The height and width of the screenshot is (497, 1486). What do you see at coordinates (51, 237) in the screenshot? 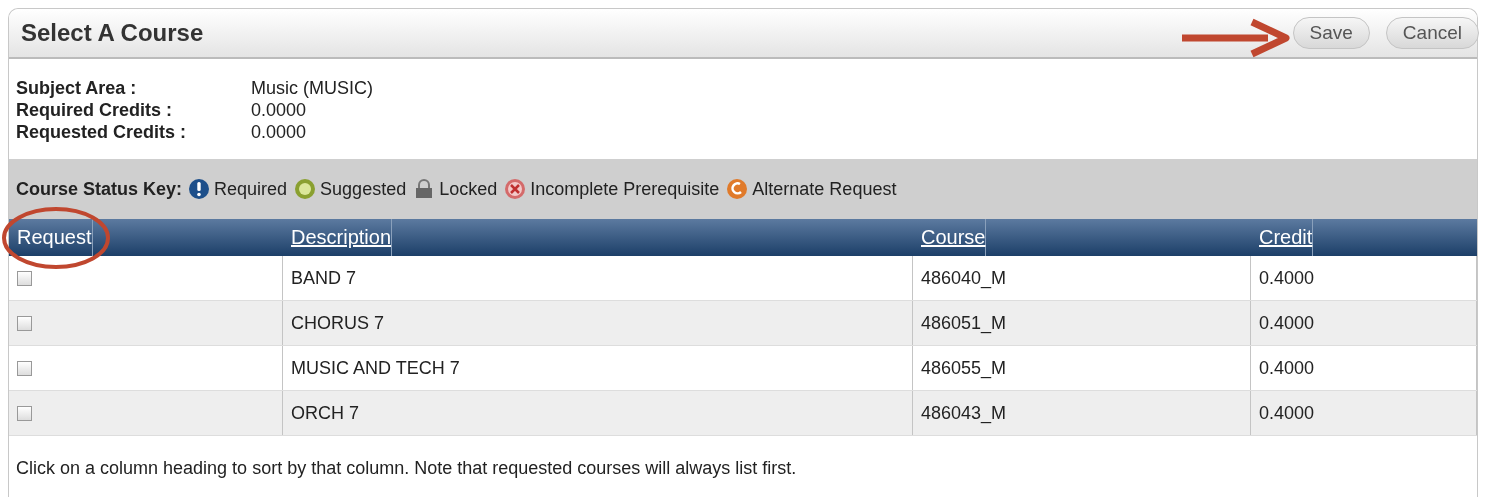
I see `column-header: Request` at bounding box center [51, 237].